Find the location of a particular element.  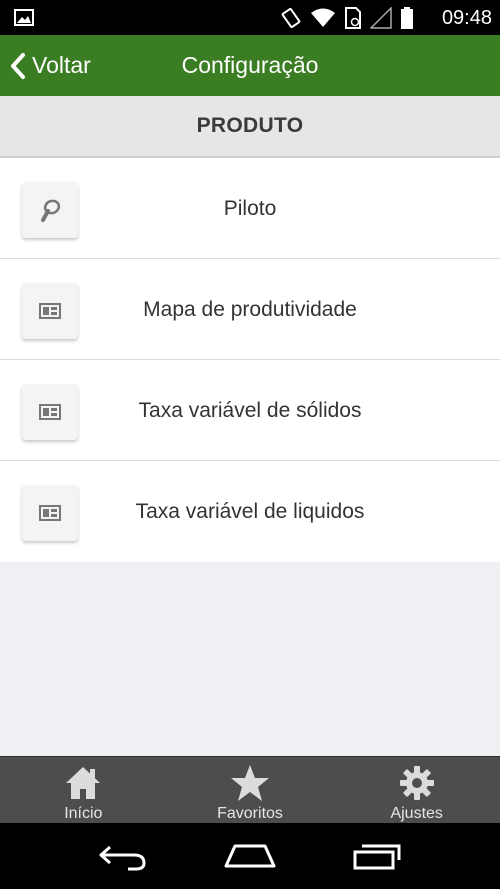

list-item-label: Taxa variável de liquidos is located at coordinates (250, 511).